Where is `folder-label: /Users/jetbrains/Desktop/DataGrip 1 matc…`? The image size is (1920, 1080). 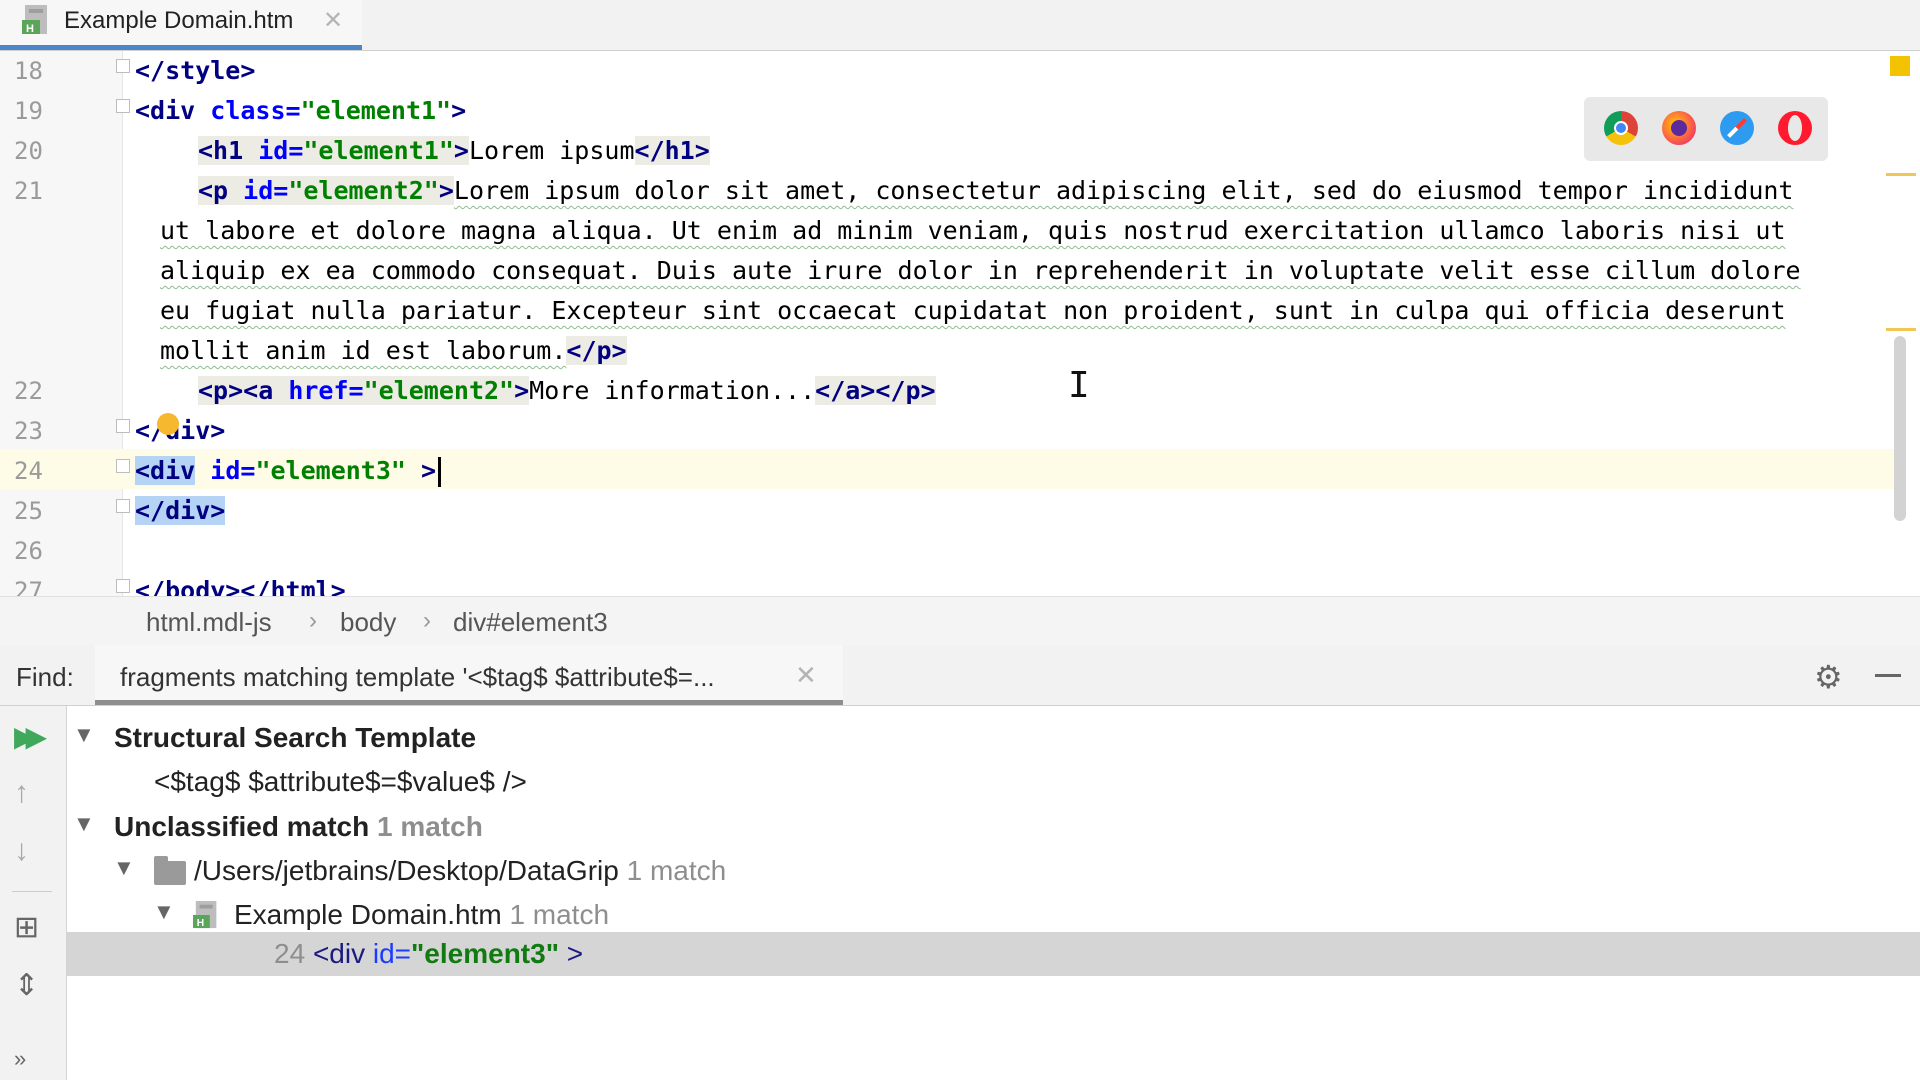
folder-label: /Users/jetbrains/Desktop/DataGrip 1 matc… is located at coordinates (460, 871).